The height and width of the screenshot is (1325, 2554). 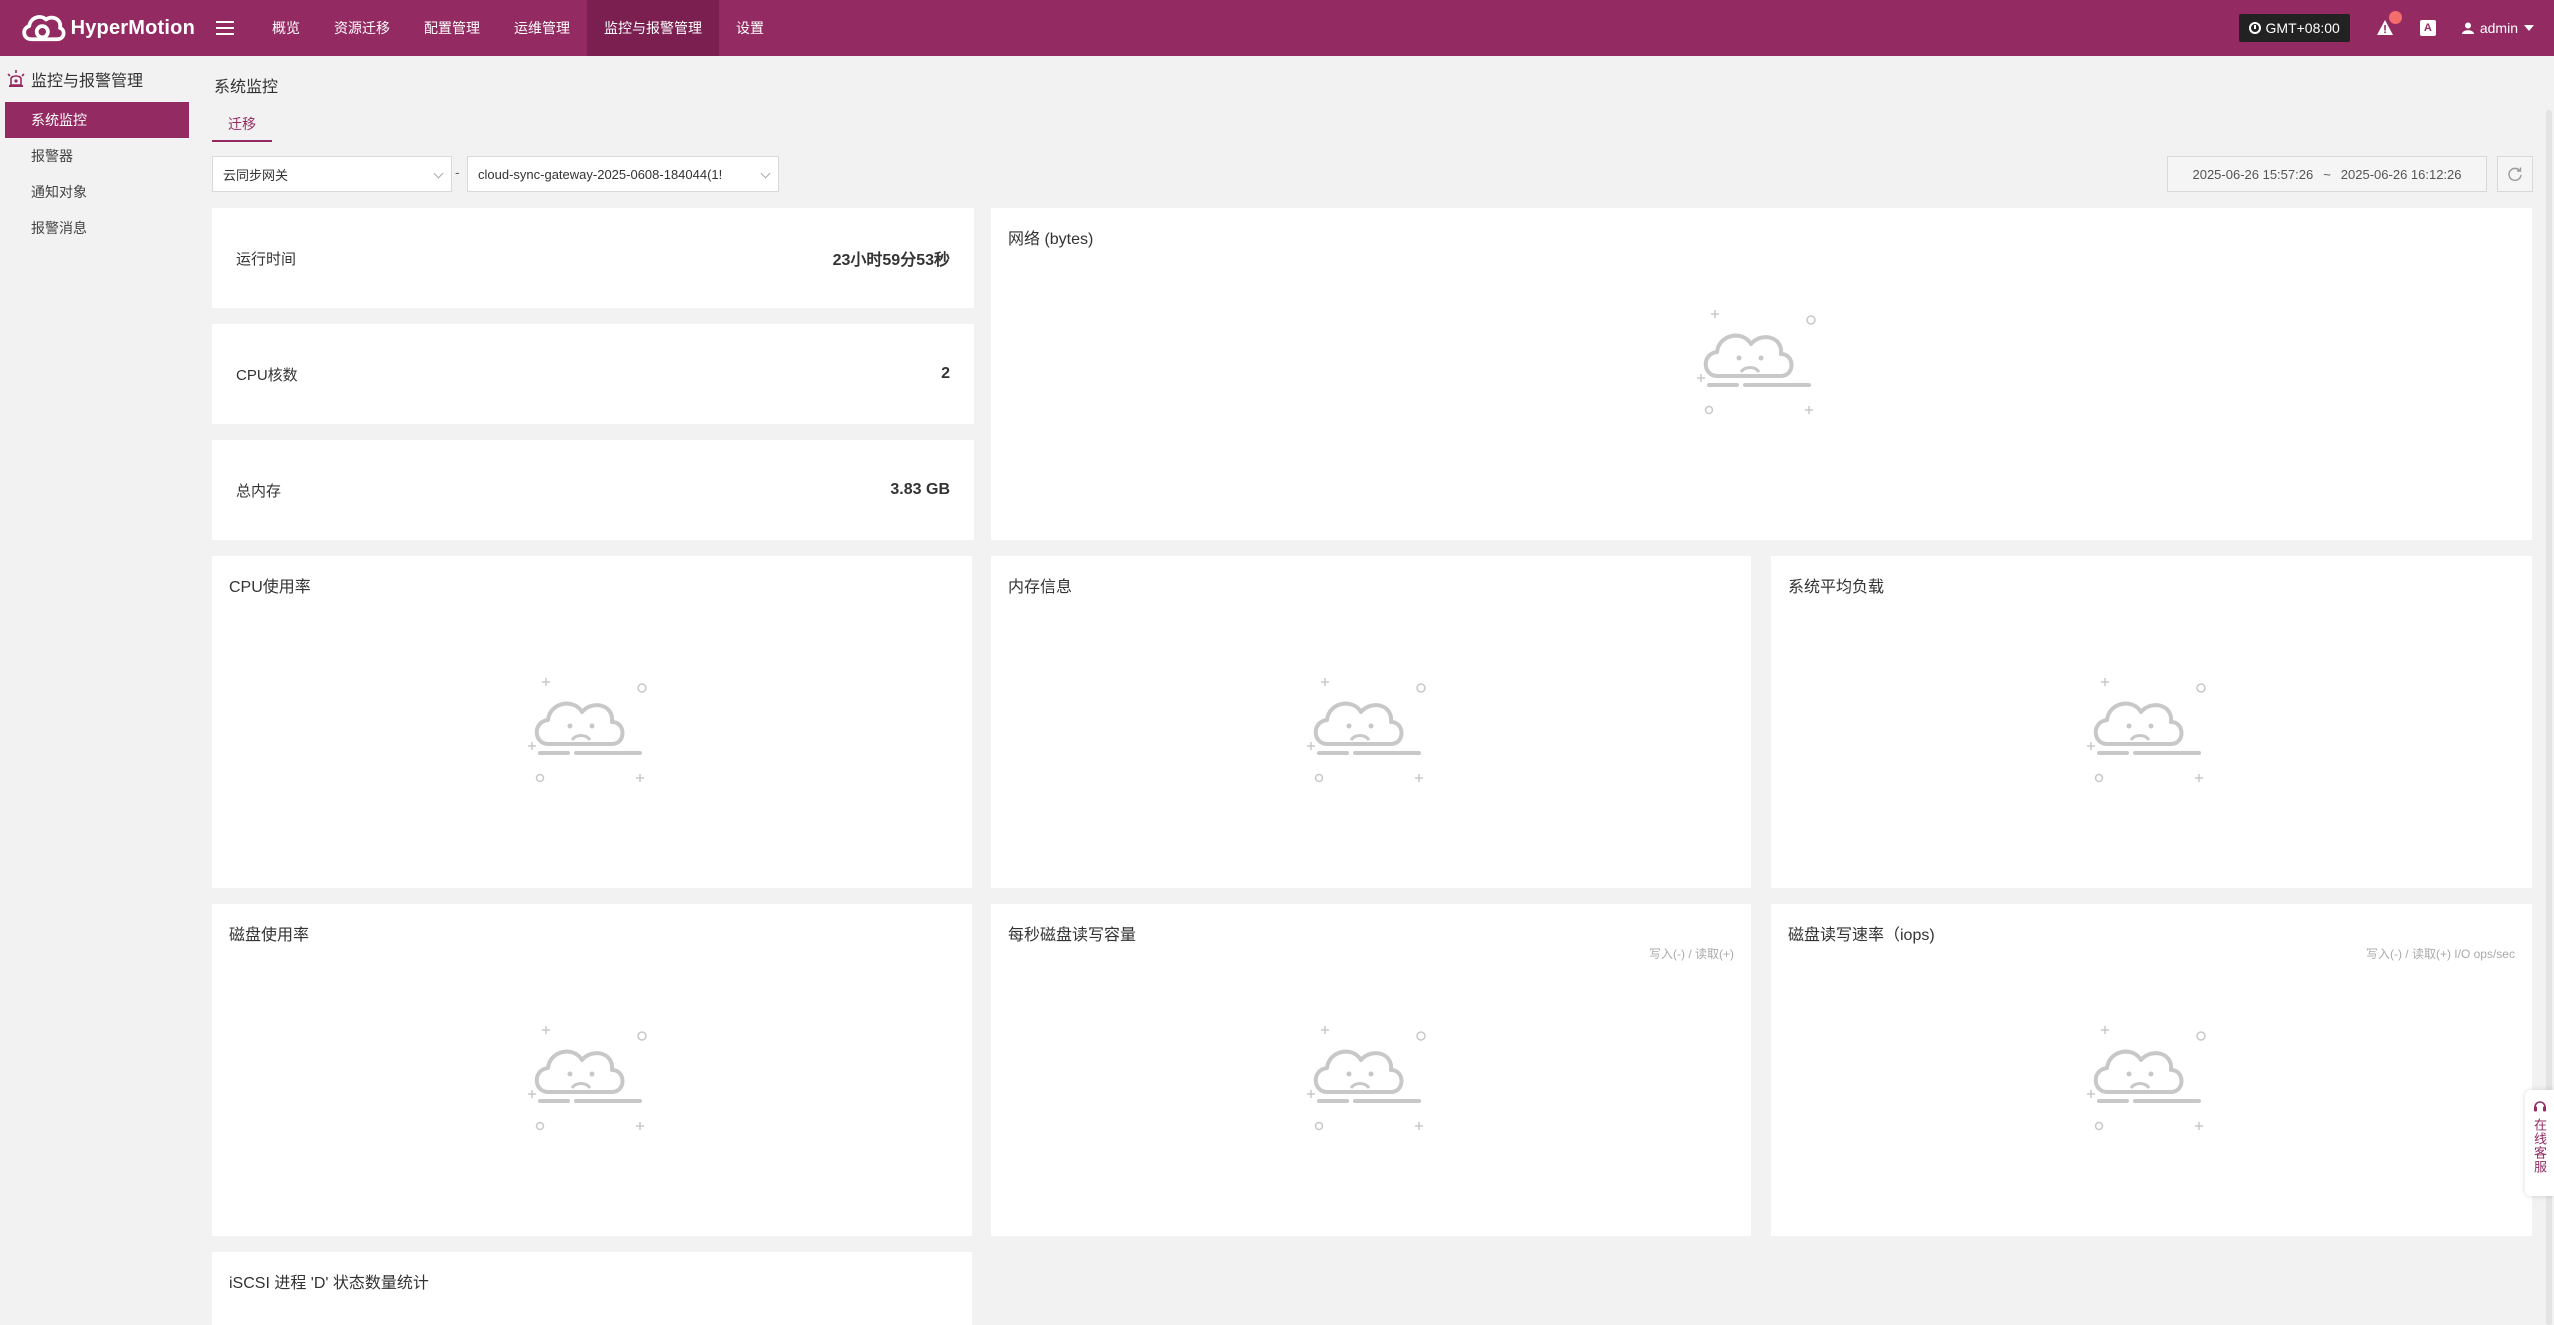 What do you see at coordinates (97, 156) in the screenshot?
I see `sidebar-item-alarms: 报警器` at bounding box center [97, 156].